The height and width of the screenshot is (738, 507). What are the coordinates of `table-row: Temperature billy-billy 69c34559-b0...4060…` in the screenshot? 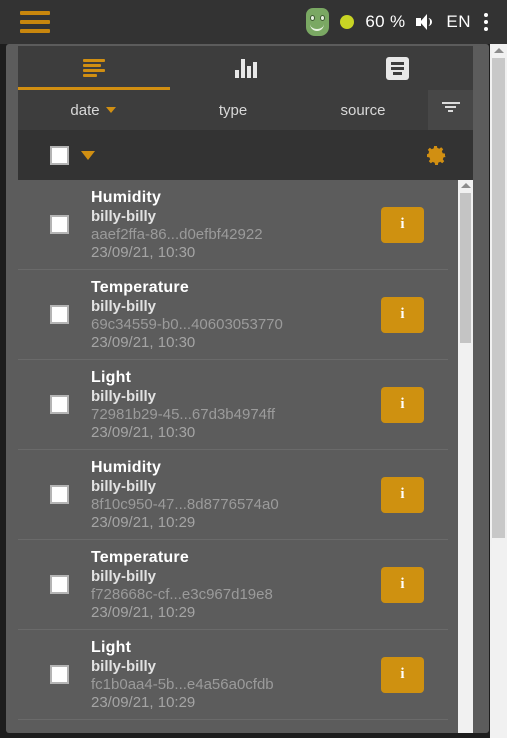 It's located at (233, 315).